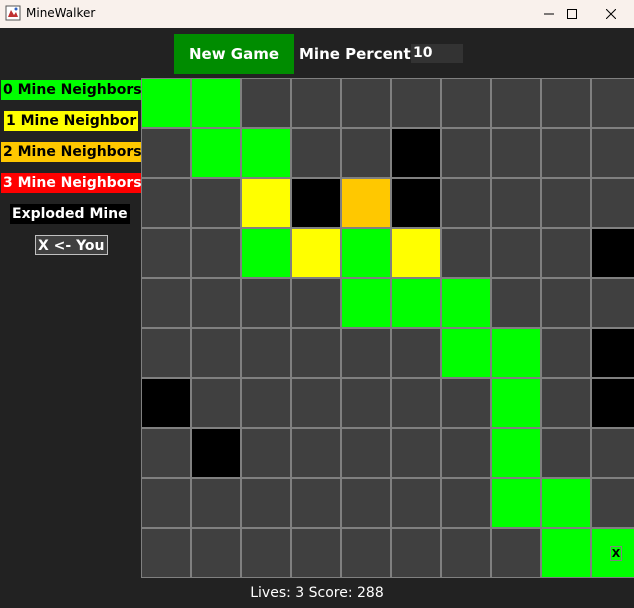 This screenshot has width=634, height=608. Describe the element at coordinates (366, 203) in the screenshot. I see `board-cell-two-neighbors` at that location.